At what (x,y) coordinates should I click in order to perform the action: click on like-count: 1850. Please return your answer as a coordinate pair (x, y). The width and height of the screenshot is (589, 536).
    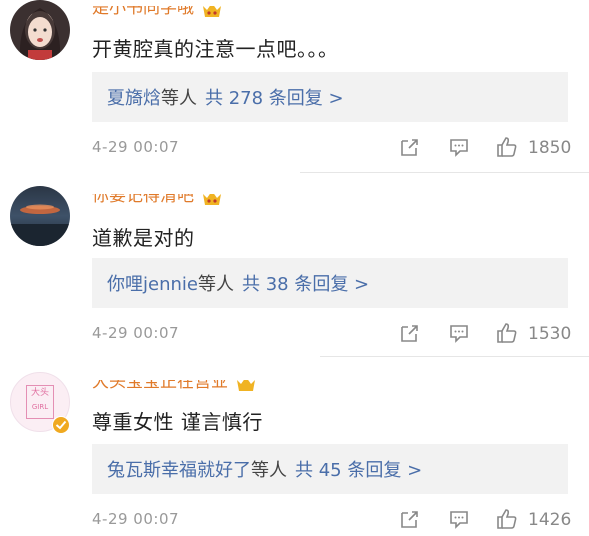
    Looking at the image, I should click on (550, 148).